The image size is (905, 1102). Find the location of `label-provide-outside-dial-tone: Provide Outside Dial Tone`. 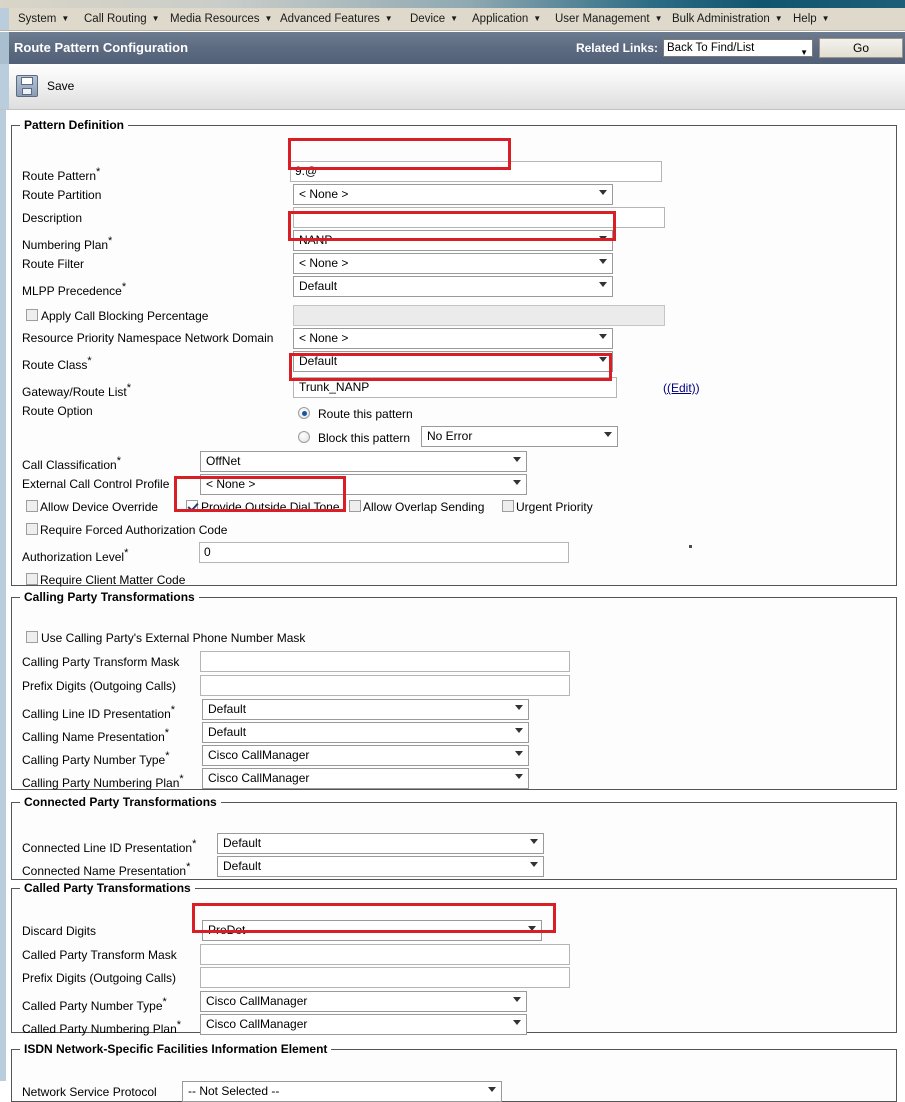

label-provide-outside-dial-tone: Provide Outside Dial Tone is located at coordinates (270, 507).